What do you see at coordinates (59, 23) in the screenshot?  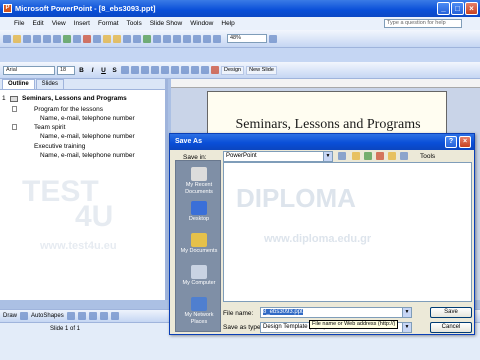 I see `menu-view: View` at bounding box center [59, 23].